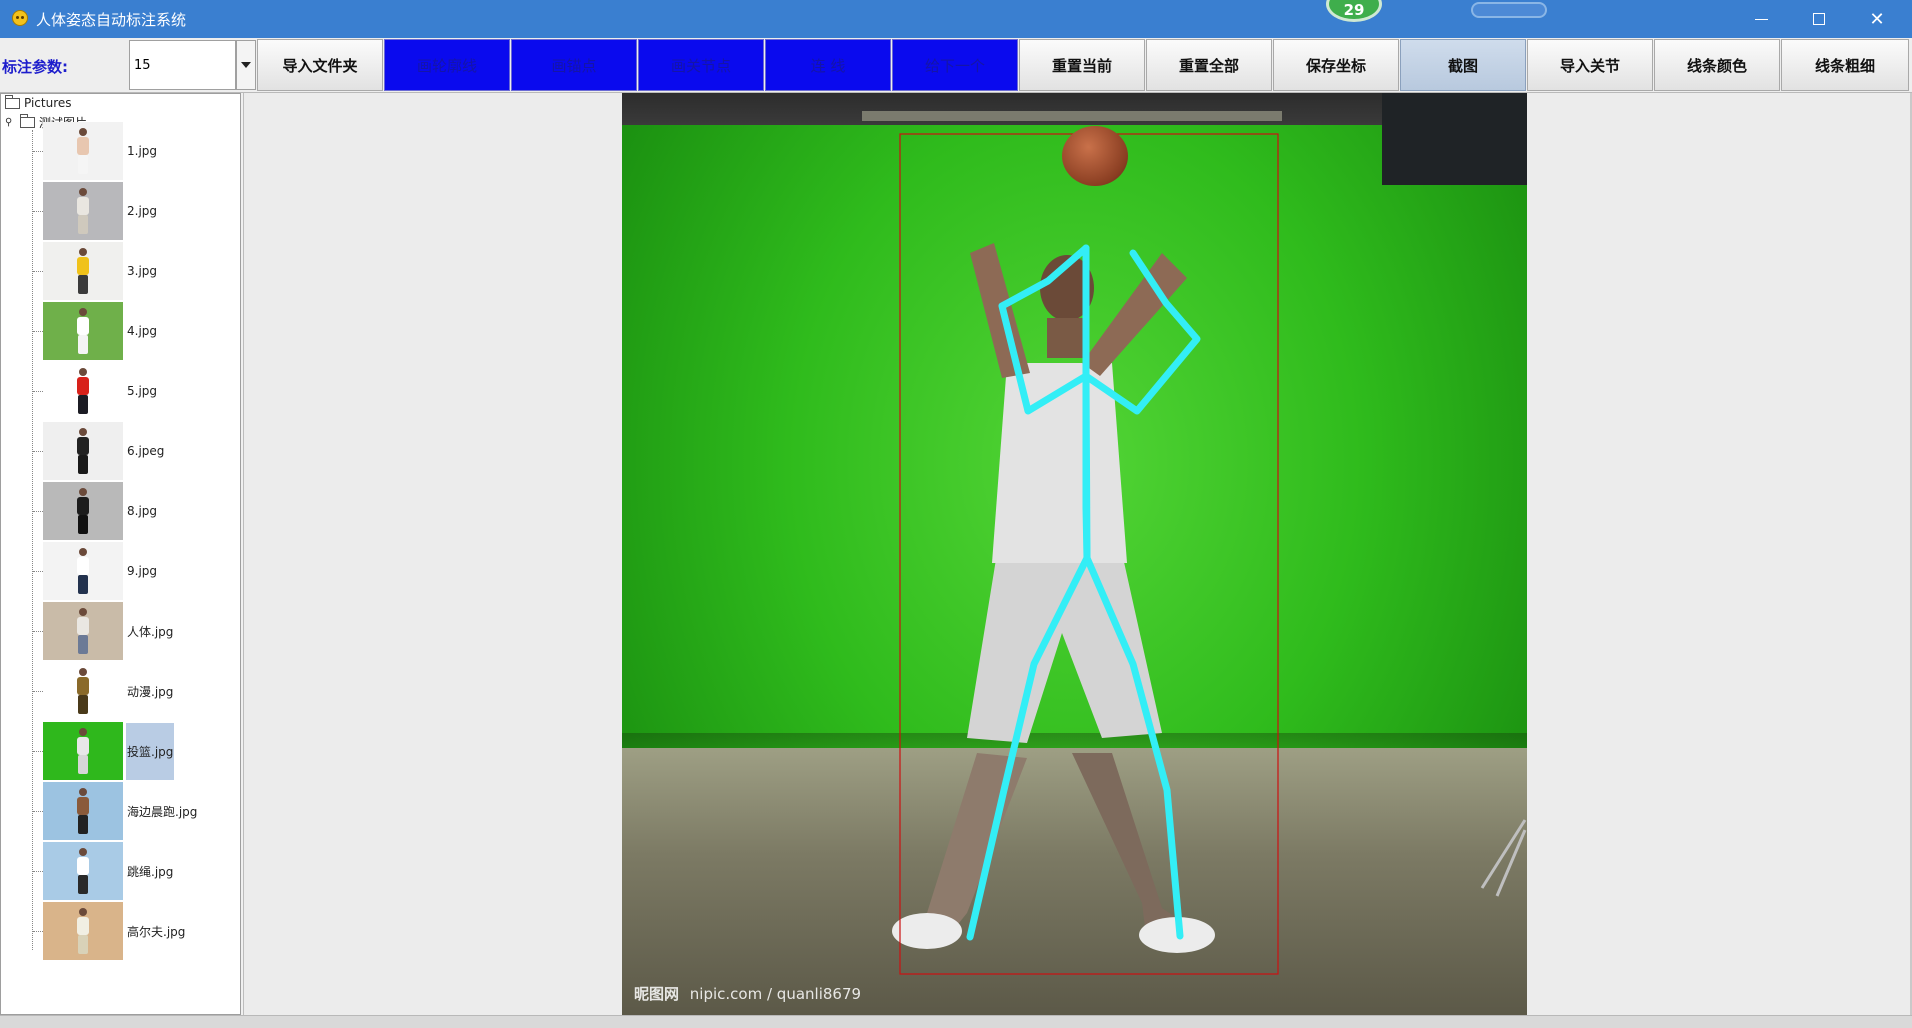  What do you see at coordinates (1354, 11) in the screenshot?
I see `notification-badge: 29` at bounding box center [1354, 11].